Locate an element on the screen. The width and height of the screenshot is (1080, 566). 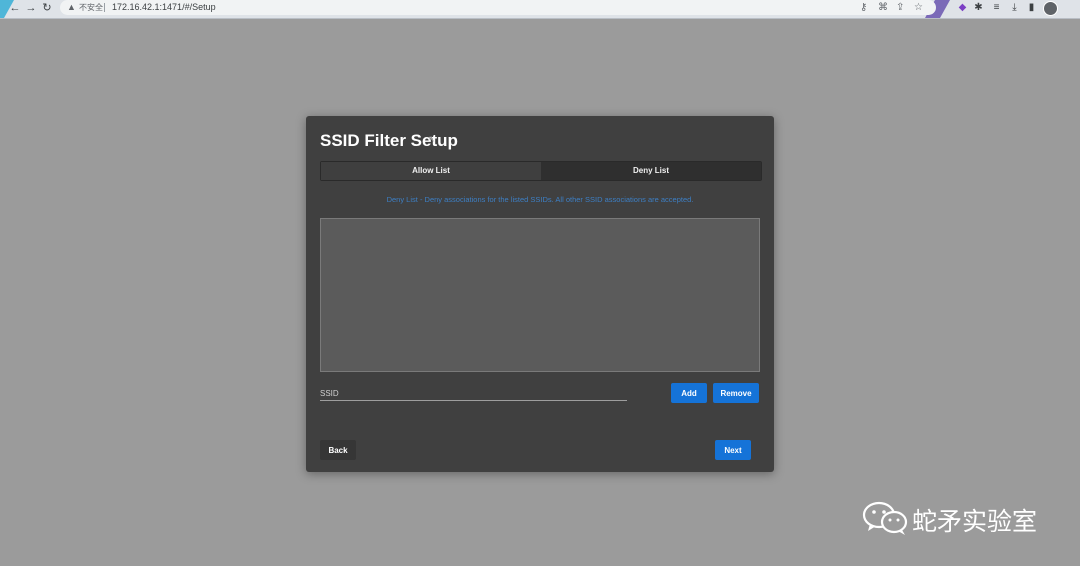
ssid-list is located at coordinates (540, 295).